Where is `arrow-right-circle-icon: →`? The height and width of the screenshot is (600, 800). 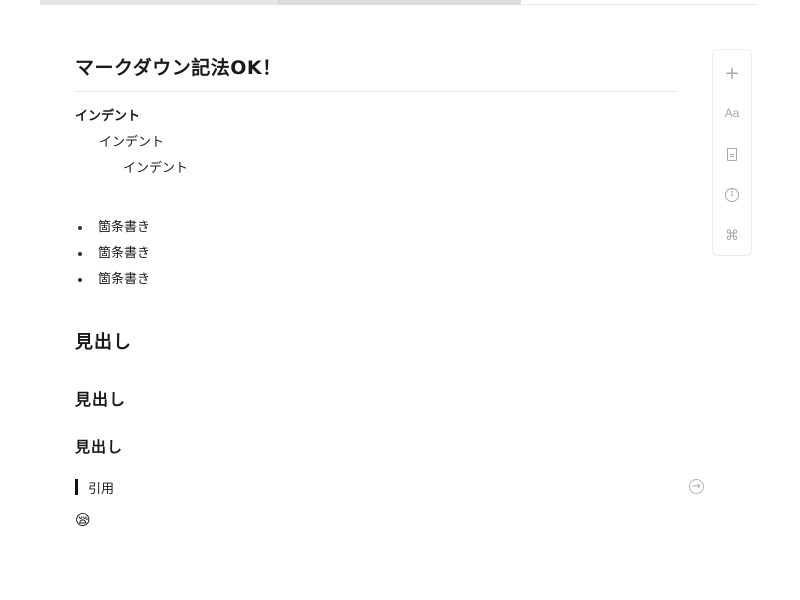 arrow-right-circle-icon: → is located at coordinates (696, 486).